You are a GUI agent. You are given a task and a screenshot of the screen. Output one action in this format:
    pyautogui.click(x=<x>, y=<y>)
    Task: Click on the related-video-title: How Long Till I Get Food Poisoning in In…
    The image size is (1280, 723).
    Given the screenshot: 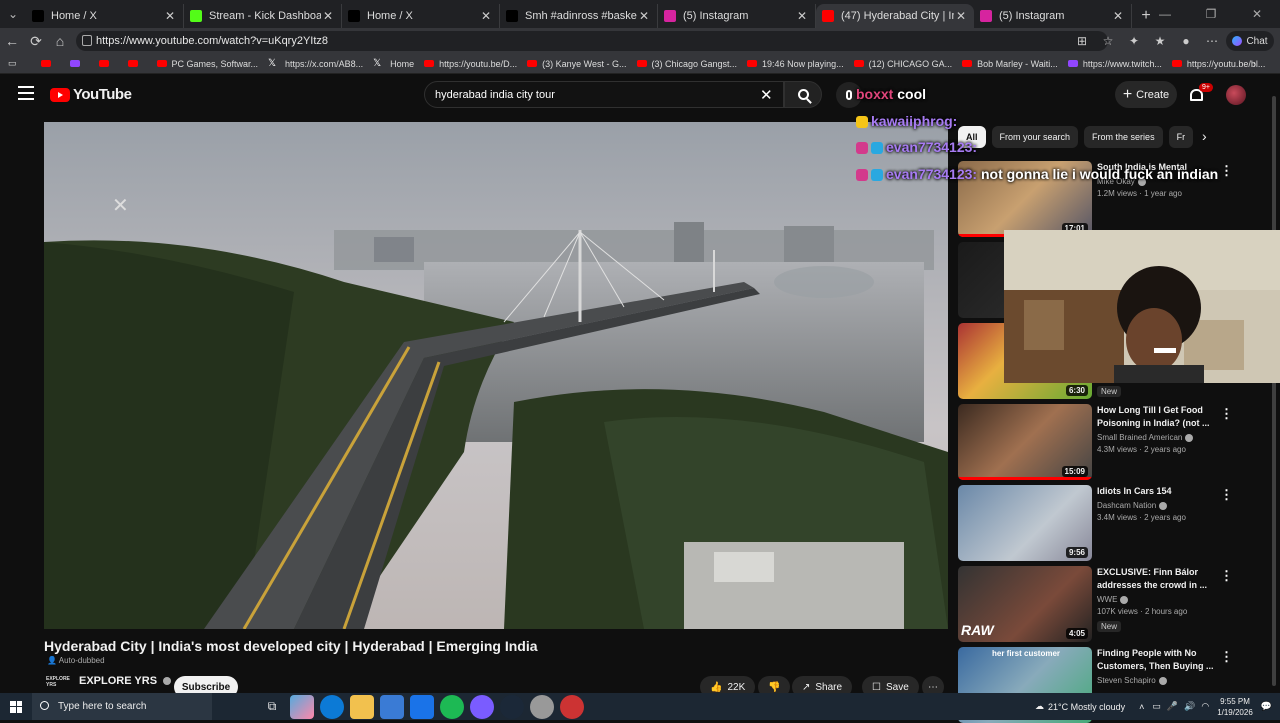 What is the action you would take?
    pyautogui.click(x=1167, y=417)
    